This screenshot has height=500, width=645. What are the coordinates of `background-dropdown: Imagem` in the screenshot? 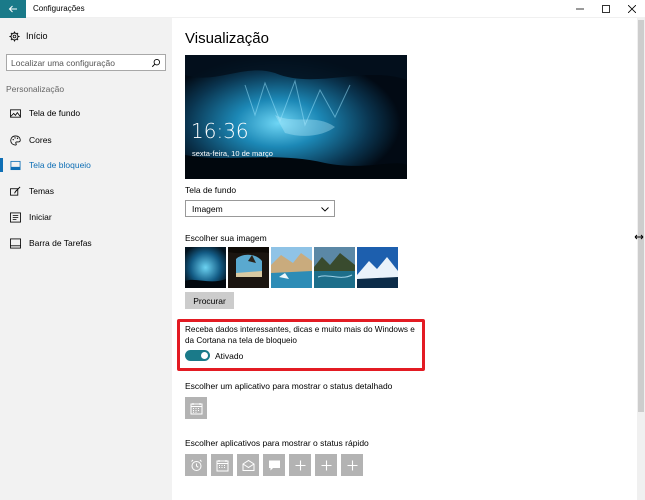 It's located at (260, 208).